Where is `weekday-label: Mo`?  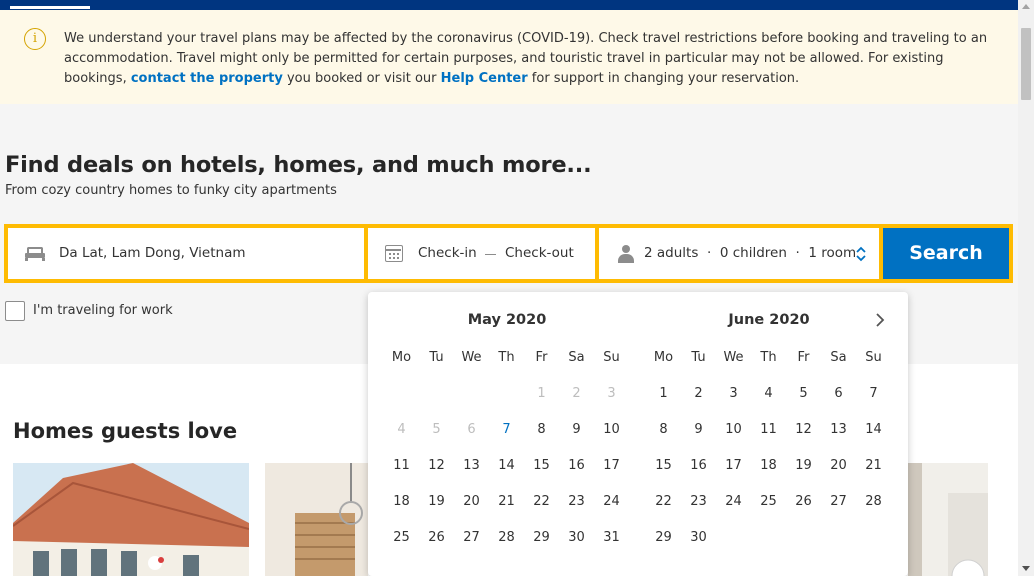 weekday-label: Mo is located at coordinates (663, 357).